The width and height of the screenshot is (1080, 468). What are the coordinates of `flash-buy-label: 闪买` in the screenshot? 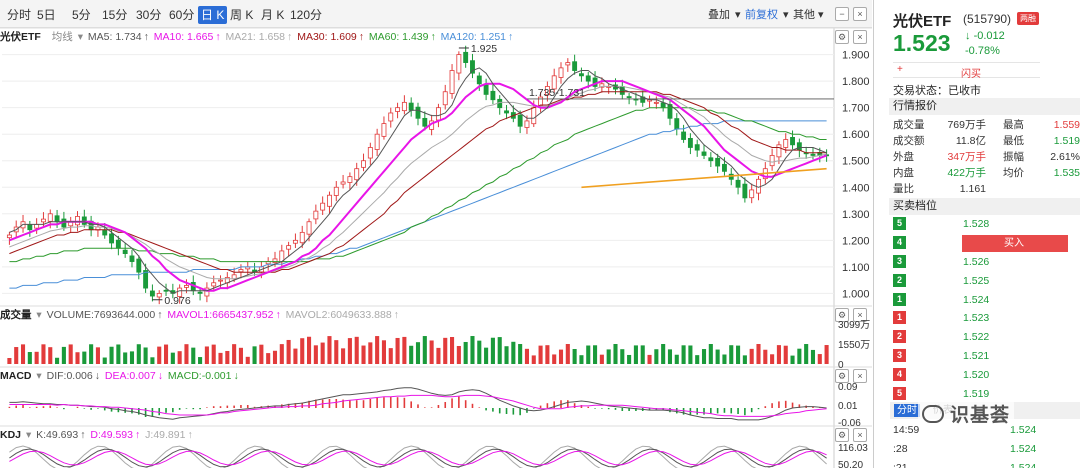 It's located at (971, 72).